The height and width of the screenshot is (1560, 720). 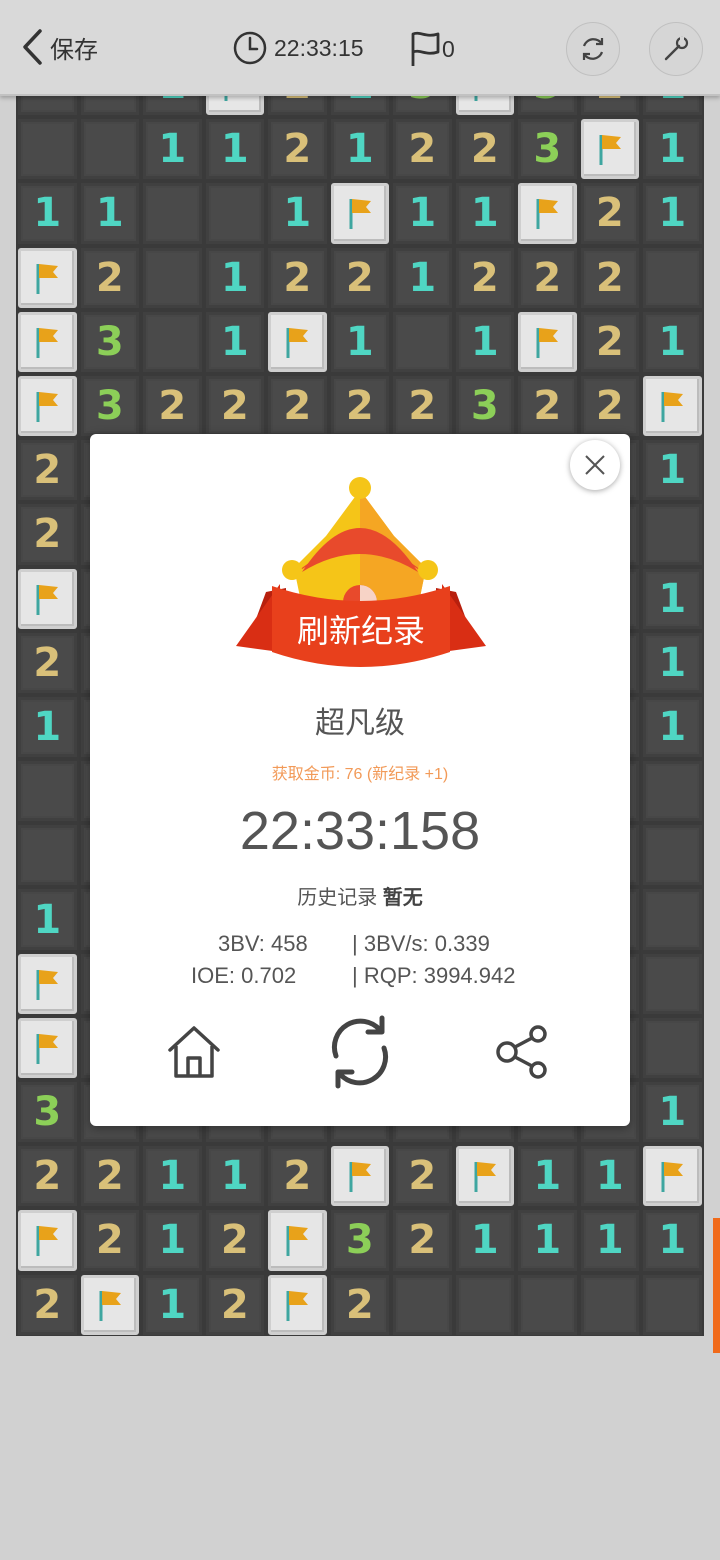 What do you see at coordinates (360, 1052) in the screenshot?
I see `restart-button` at bounding box center [360, 1052].